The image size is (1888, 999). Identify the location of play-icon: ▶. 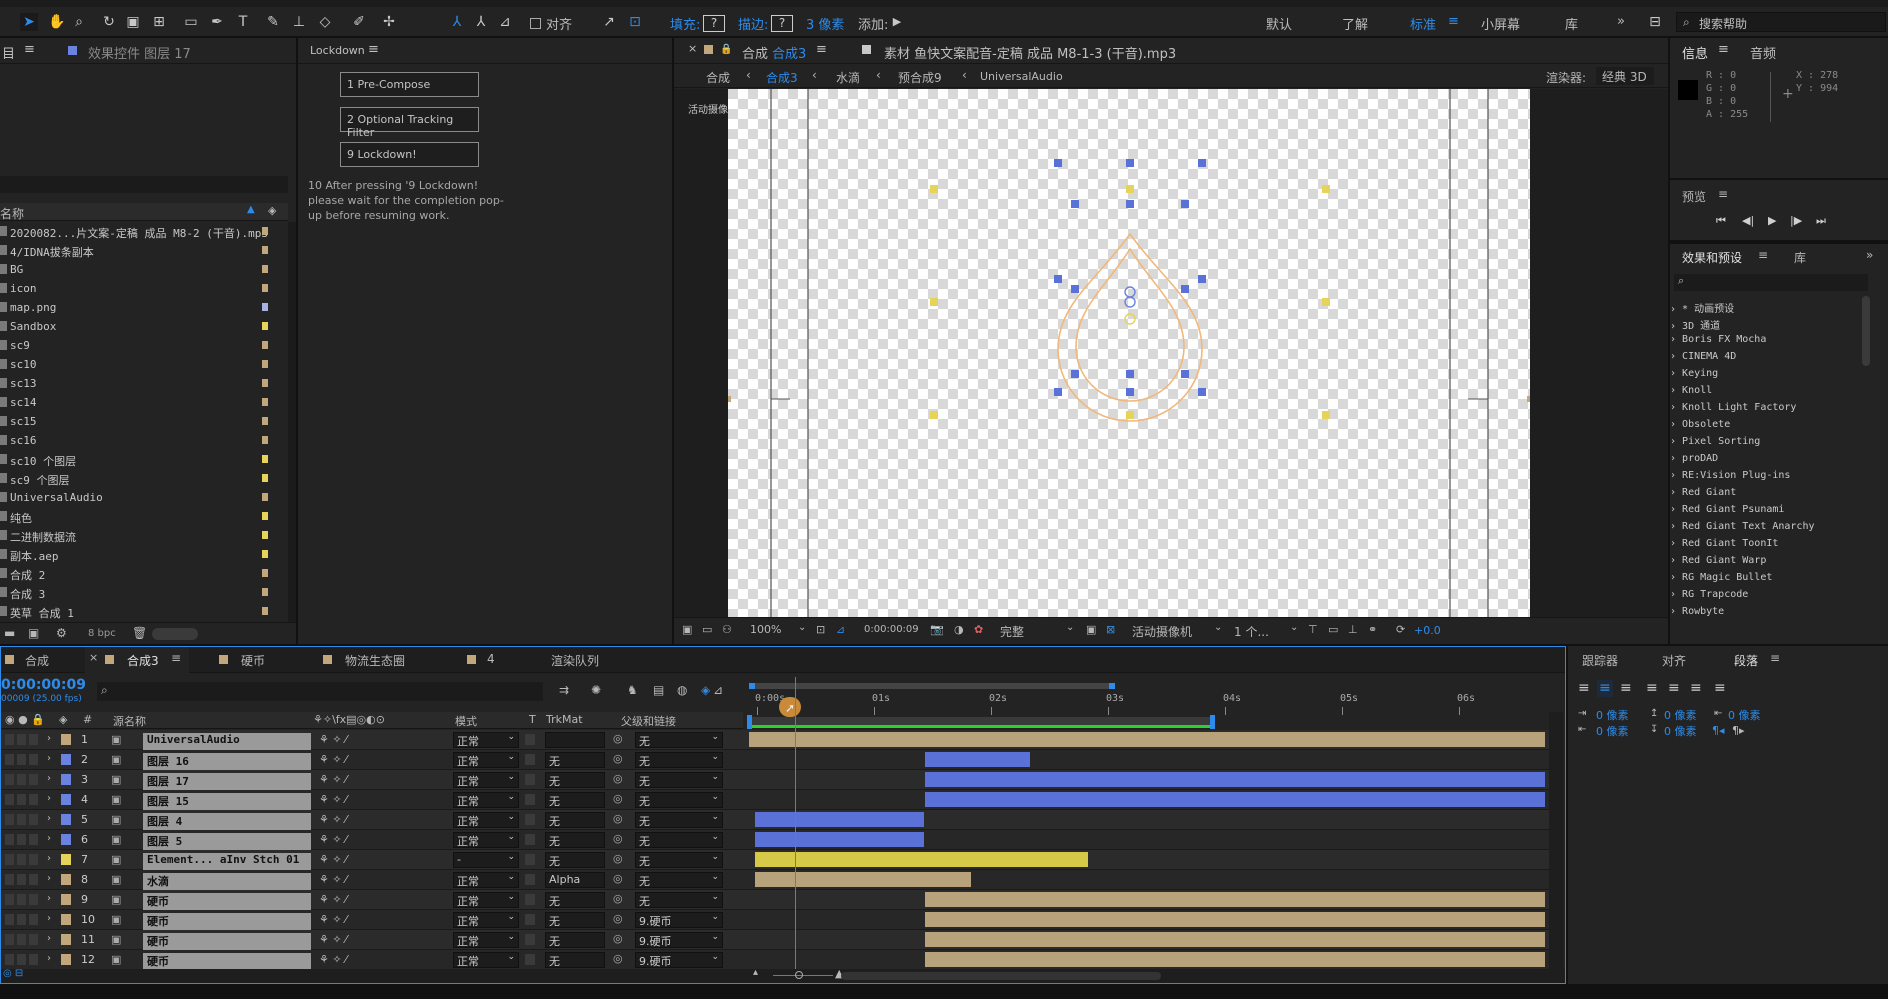
(1772, 220).